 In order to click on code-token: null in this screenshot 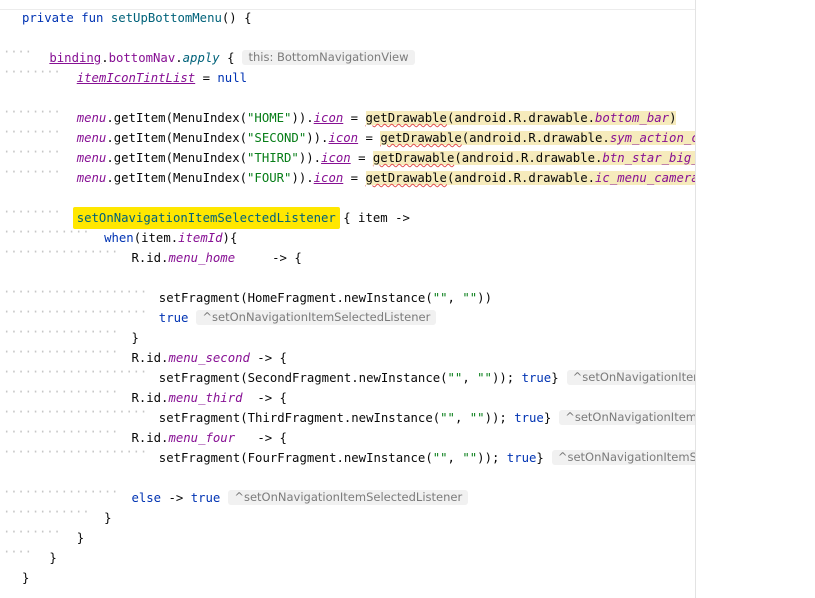, I will do `click(232, 78)`.